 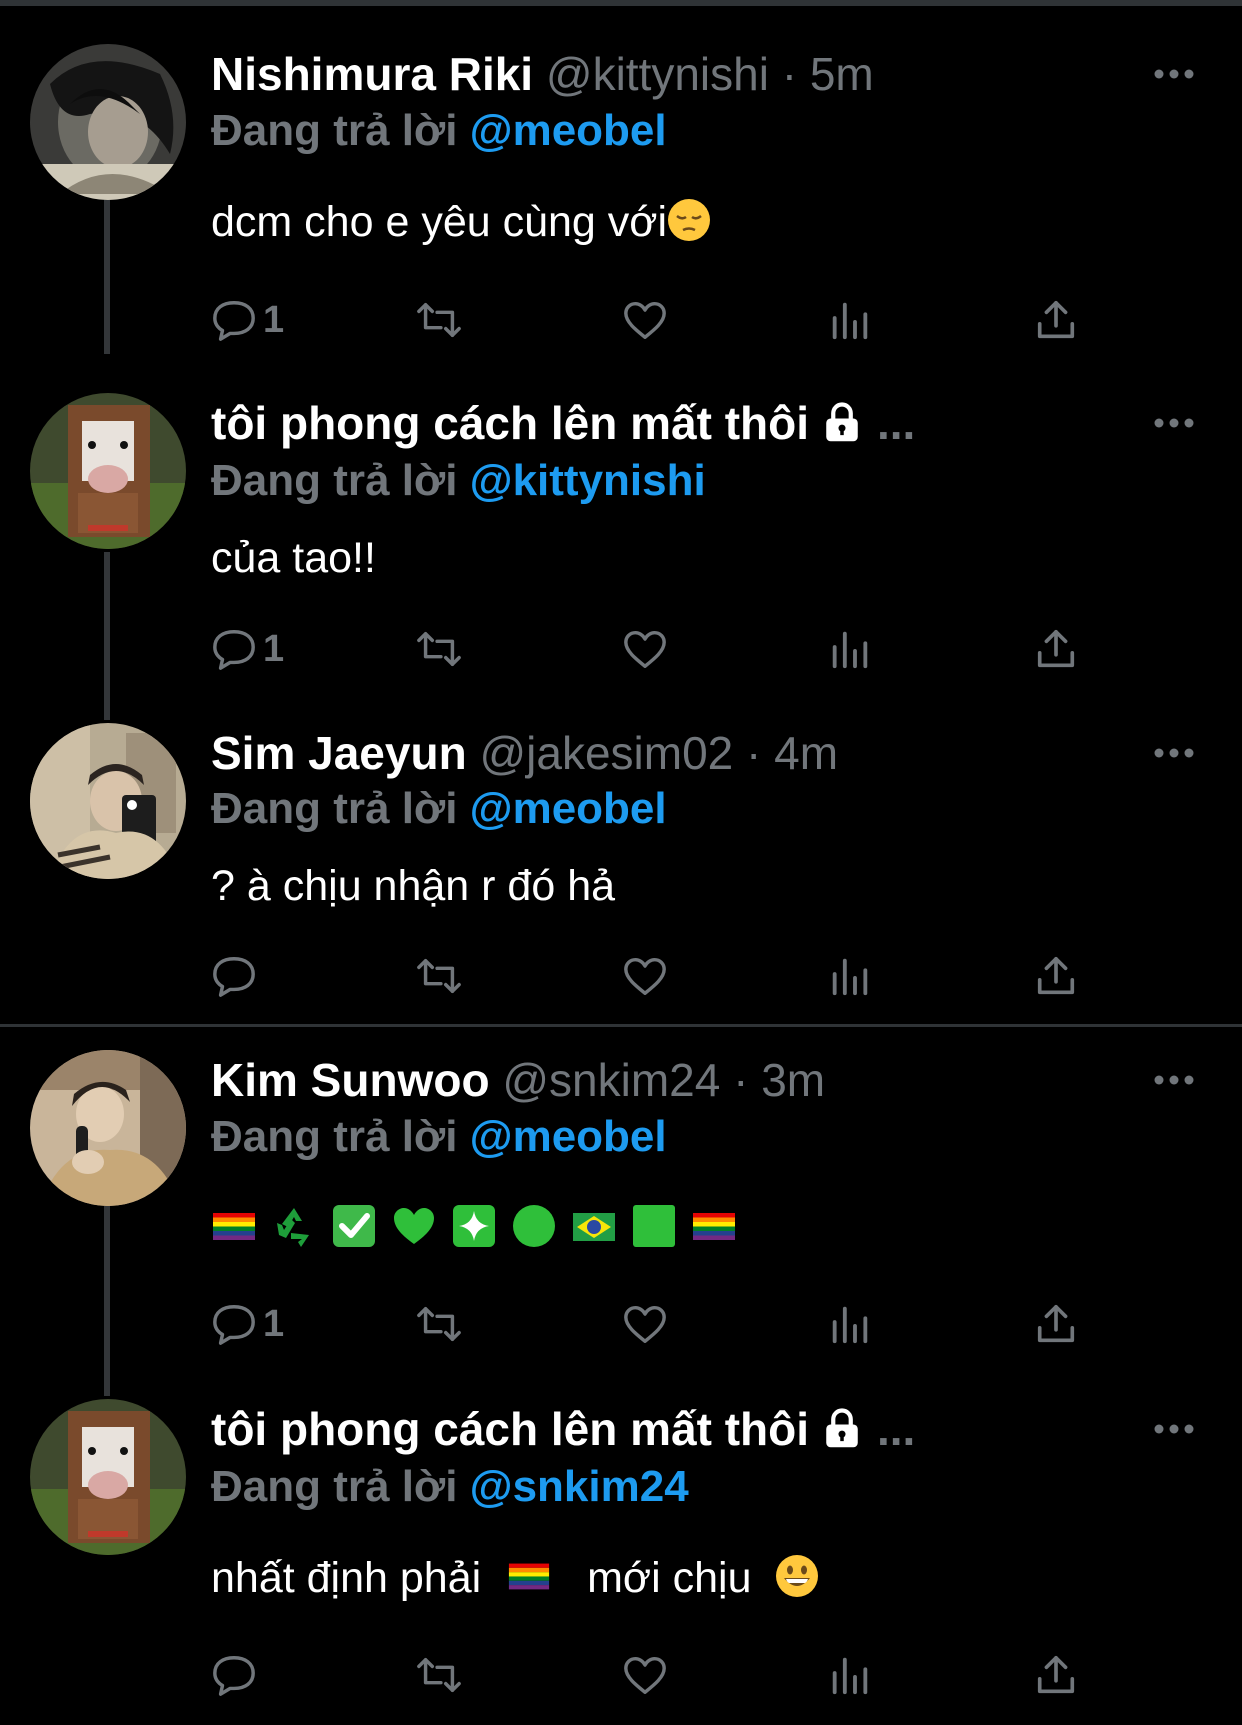 I want to click on display-name: Kim Sunwoo, so click(x=350, y=1080).